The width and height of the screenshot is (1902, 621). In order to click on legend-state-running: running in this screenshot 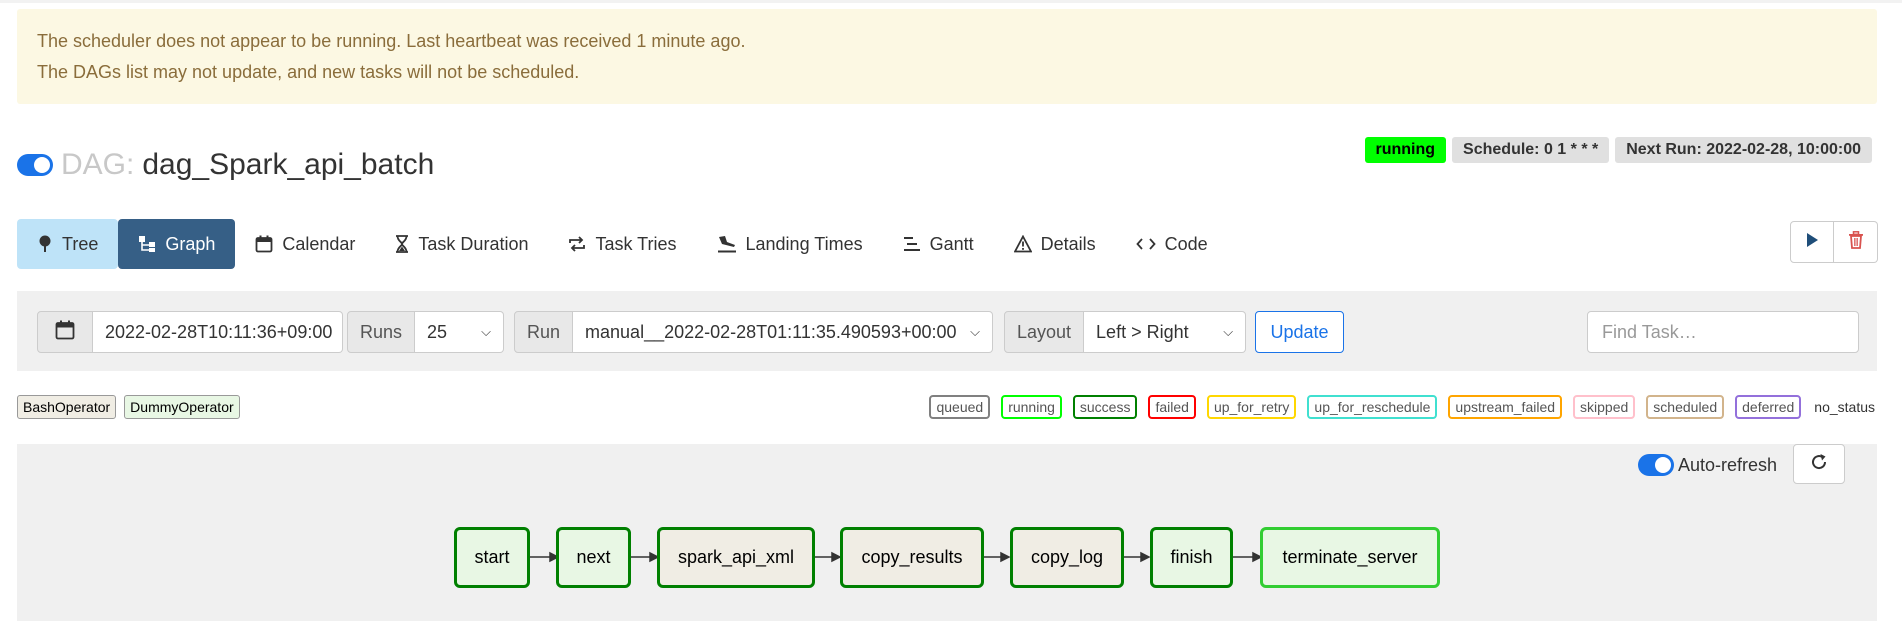, I will do `click(1031, 407)`.